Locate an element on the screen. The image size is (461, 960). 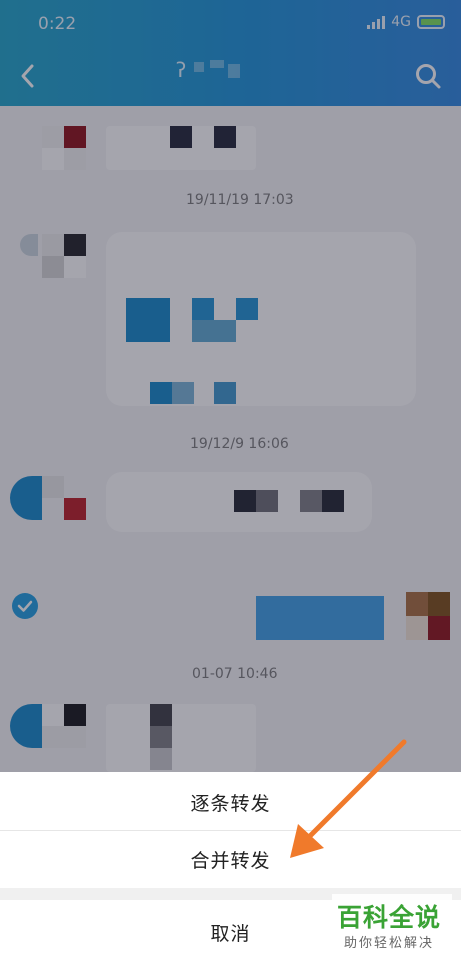
arrow-annotation-icon is located at coordinates (348, 798).